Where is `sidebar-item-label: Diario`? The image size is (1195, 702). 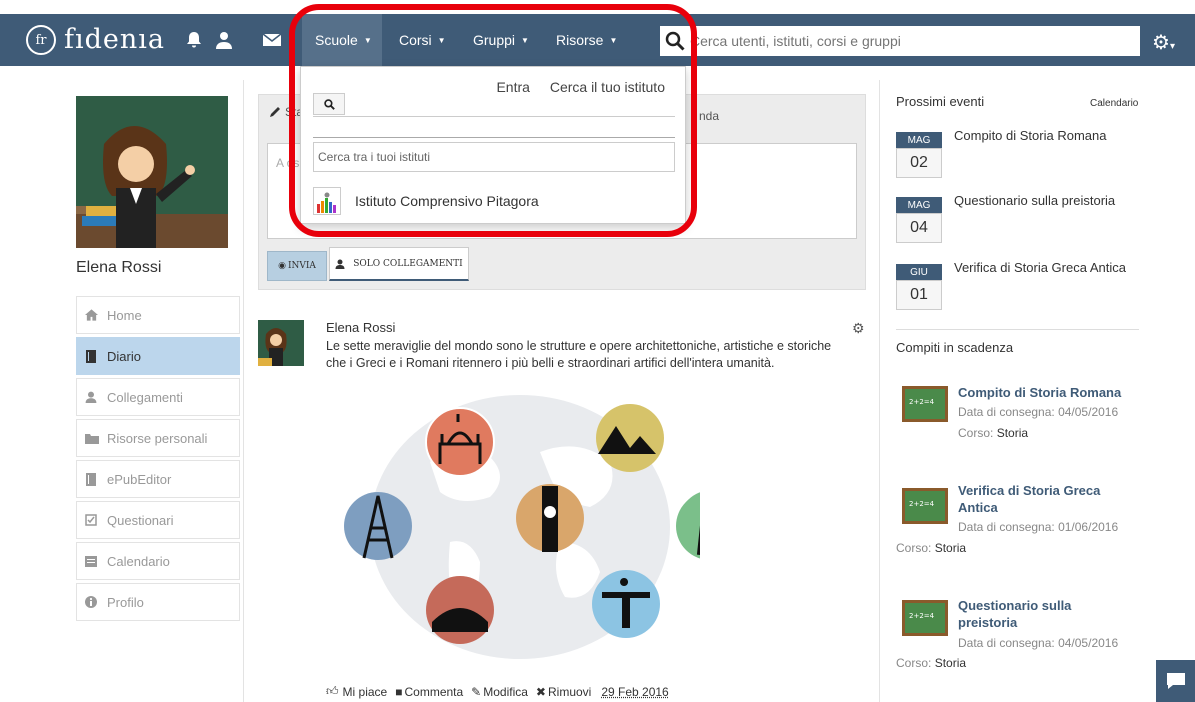
sidebar-item-label: Diario is located at coordinates (124, 356).